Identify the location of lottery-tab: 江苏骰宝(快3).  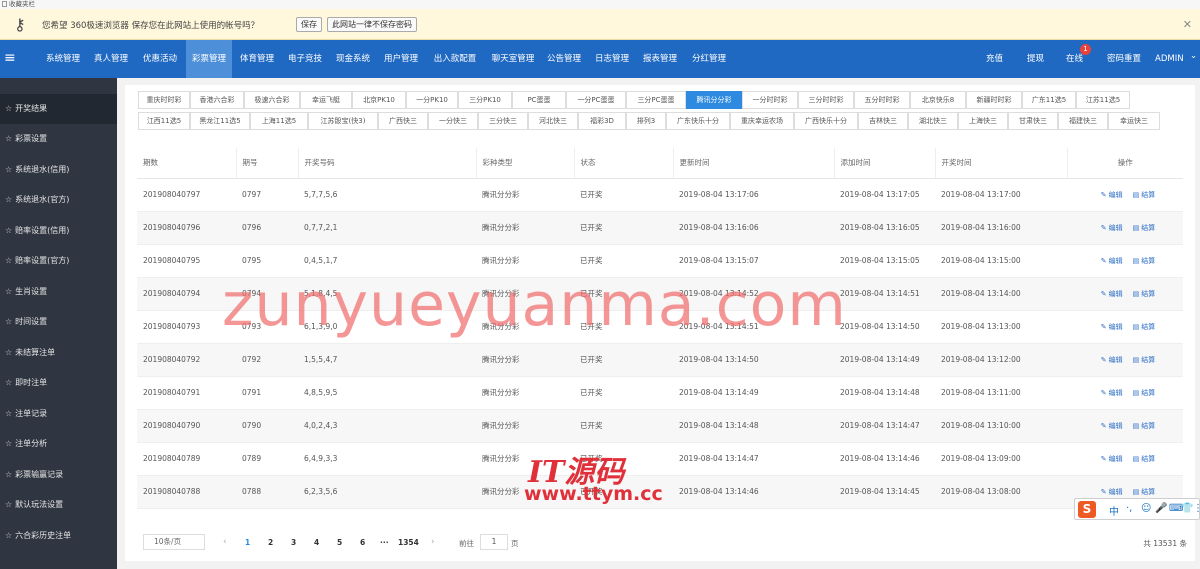
(343, 121).